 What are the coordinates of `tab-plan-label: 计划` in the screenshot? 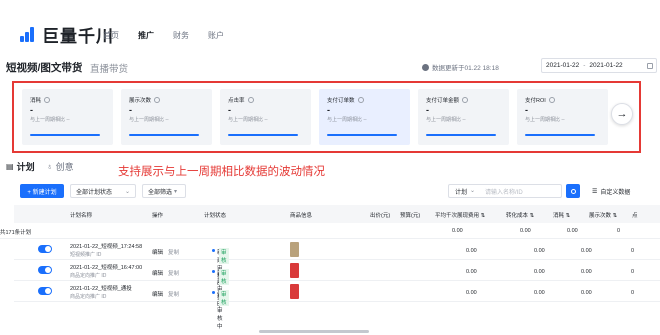 It's located at (25, 167).